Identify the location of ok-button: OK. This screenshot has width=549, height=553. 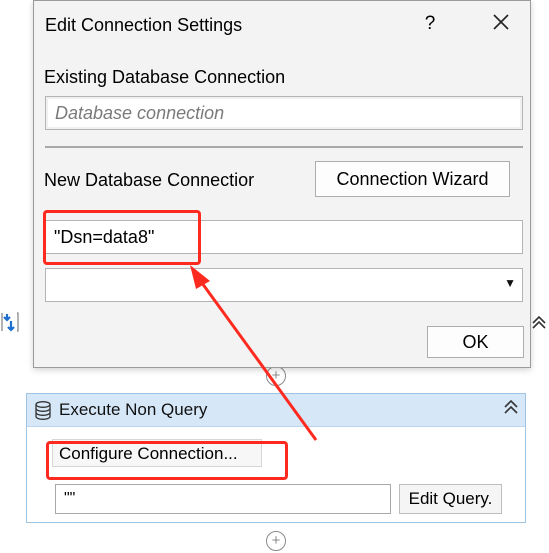
(475, 342).